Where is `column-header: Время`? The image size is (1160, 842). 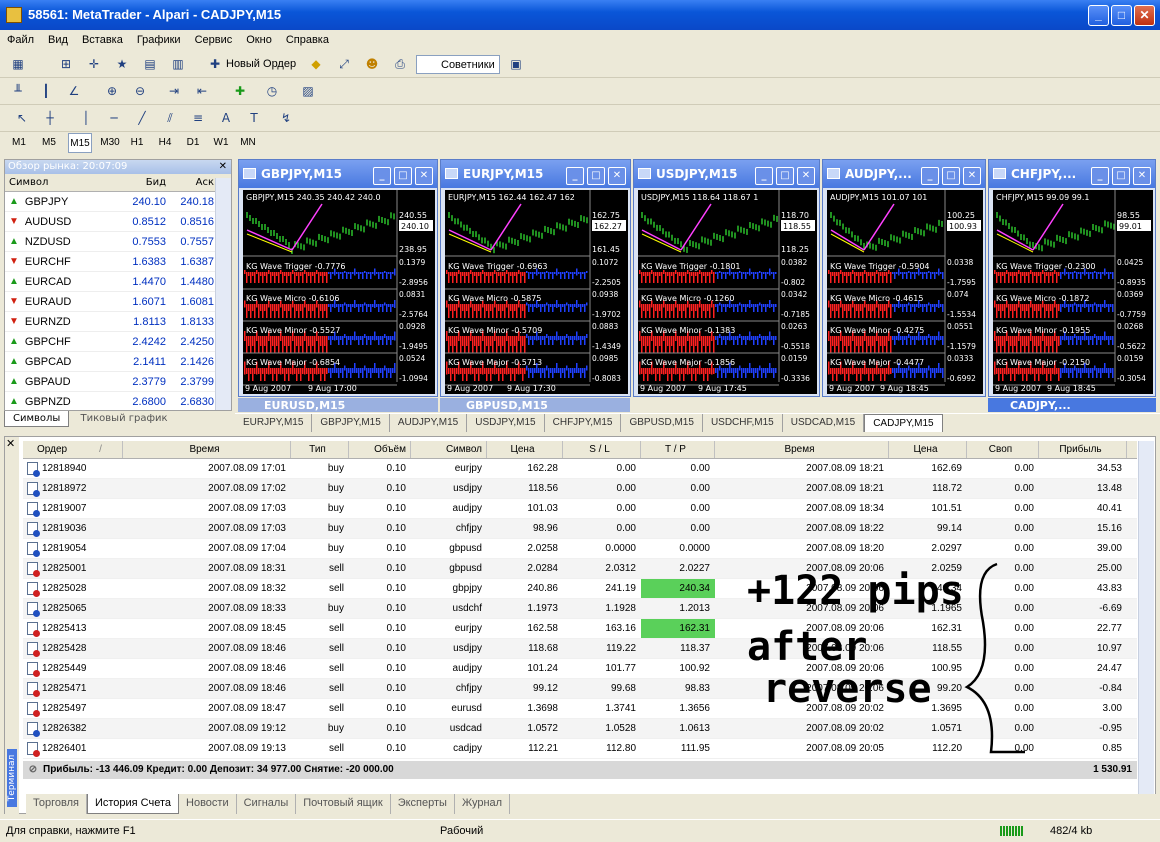
column-header: Время is located at coordinates (207, 449).